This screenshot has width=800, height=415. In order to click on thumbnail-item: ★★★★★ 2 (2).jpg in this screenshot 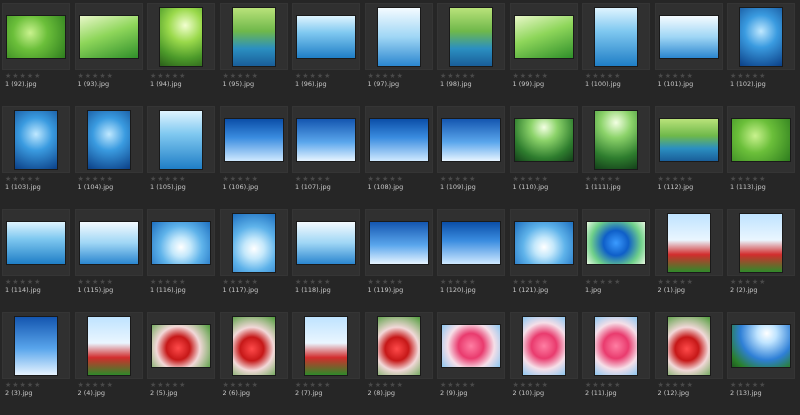, I will do `click(762, 260)`.